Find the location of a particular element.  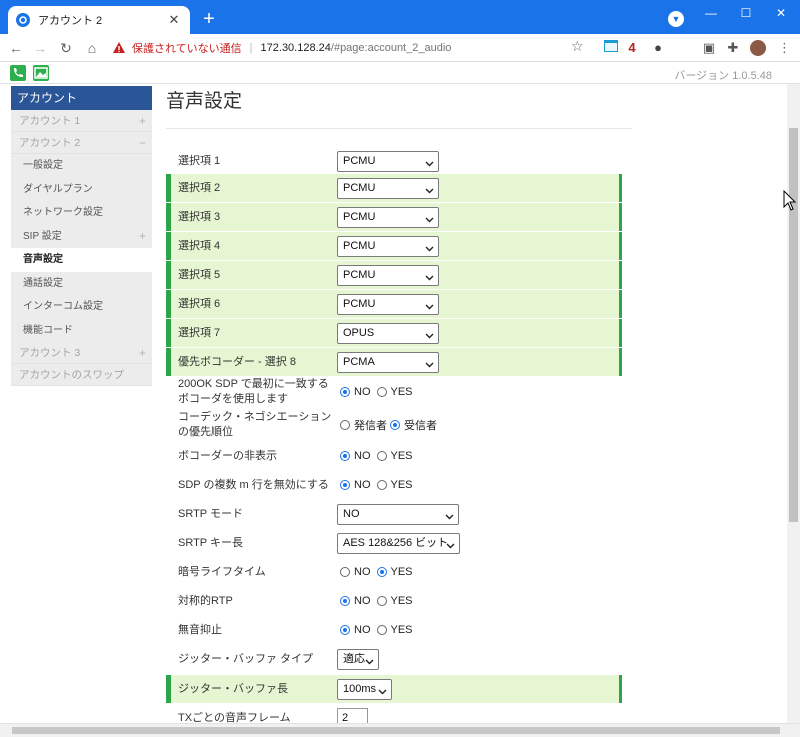

codec-select: OPUS is located at coordinates (388, 334).